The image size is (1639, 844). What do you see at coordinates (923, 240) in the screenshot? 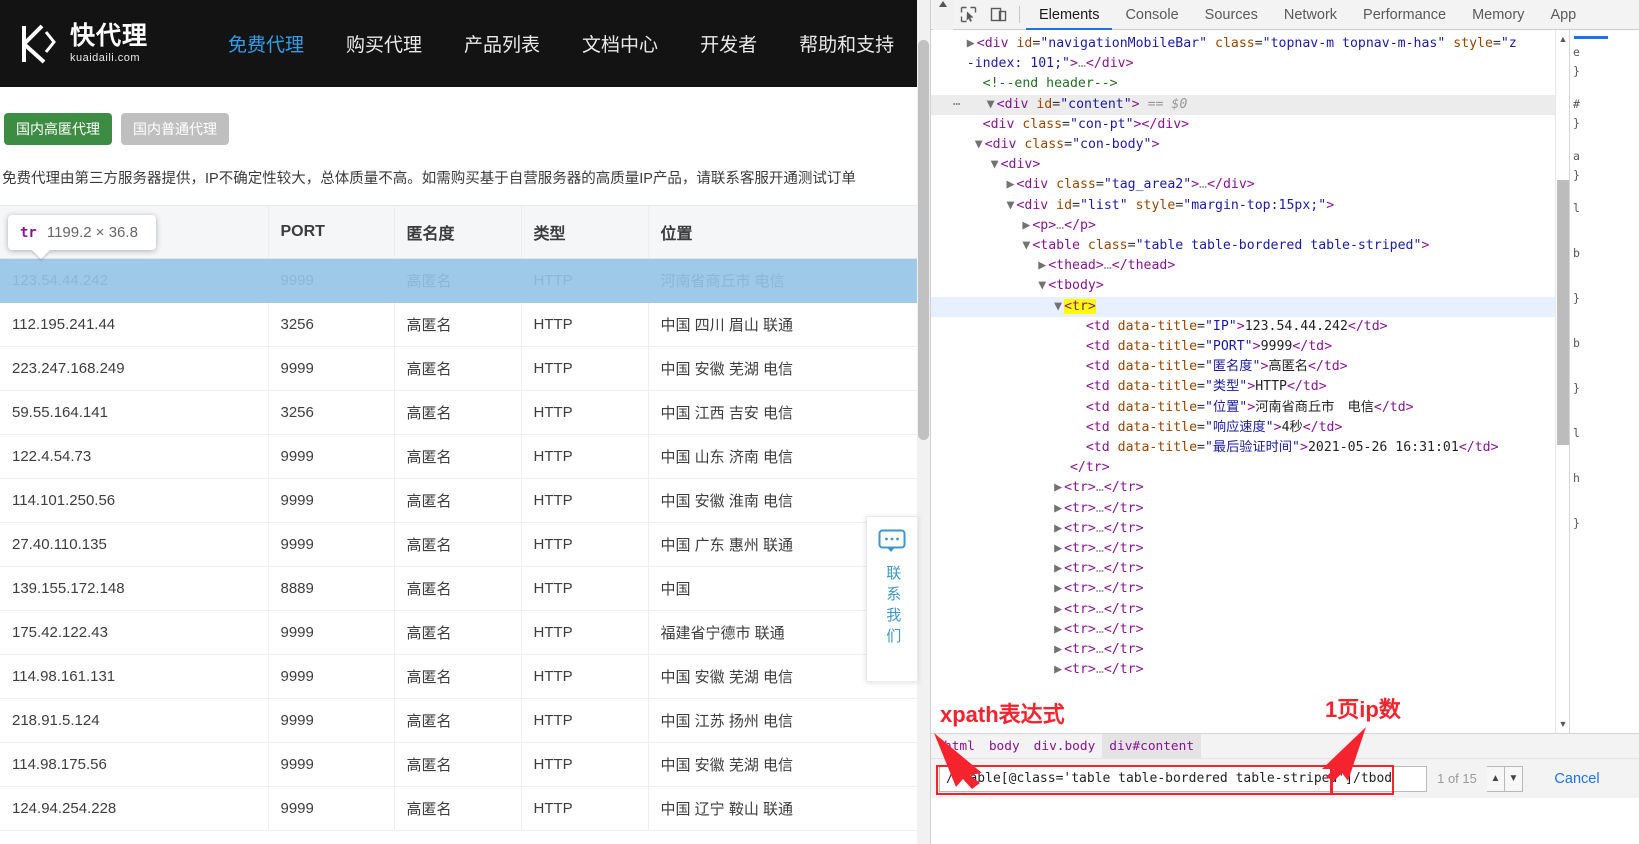
I see `page-scrollbar-thumb` at bounding box center [923, 240].